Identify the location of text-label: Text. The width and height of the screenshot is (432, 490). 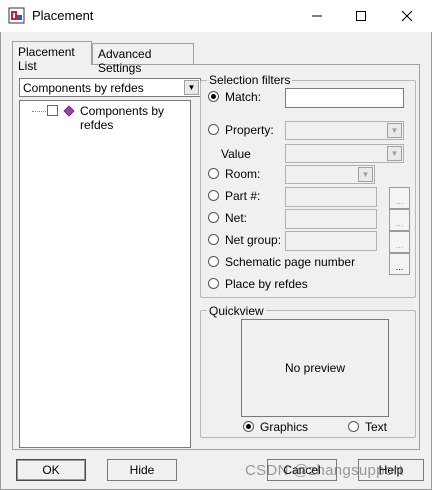
(376, 427).